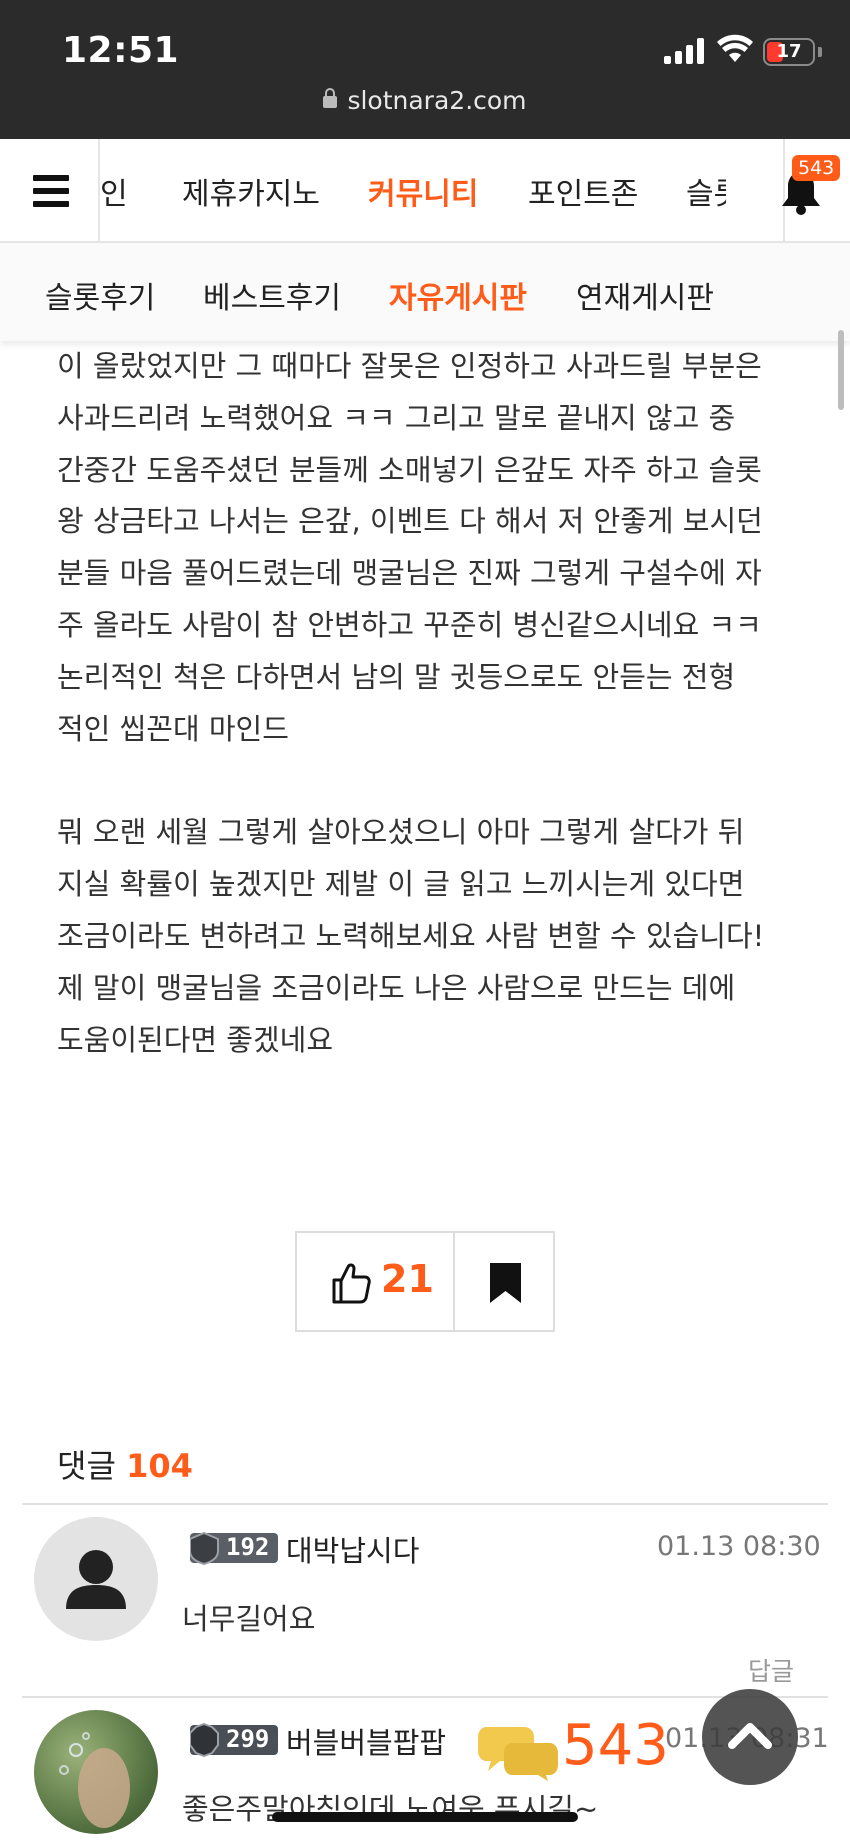 The width and height of the screenshot is (850, 1841). What do you see at coordinates (615, 1745) in the screenshot?
I see `chat-count: 543` at bounding box center [615, 1745].